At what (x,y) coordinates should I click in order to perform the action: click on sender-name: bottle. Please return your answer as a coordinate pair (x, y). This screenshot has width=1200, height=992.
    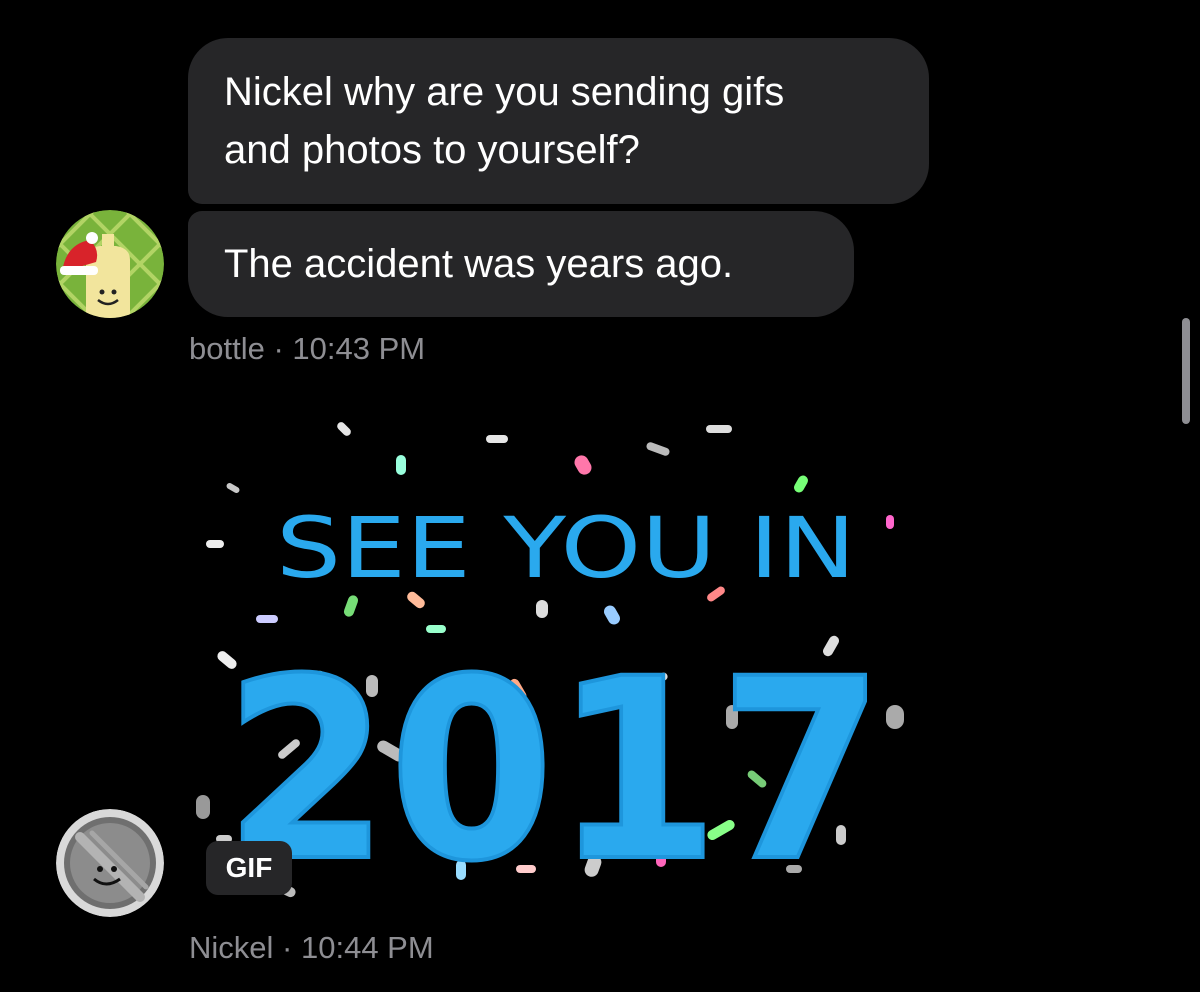
    Looking at the image, I should click on (227, 348).